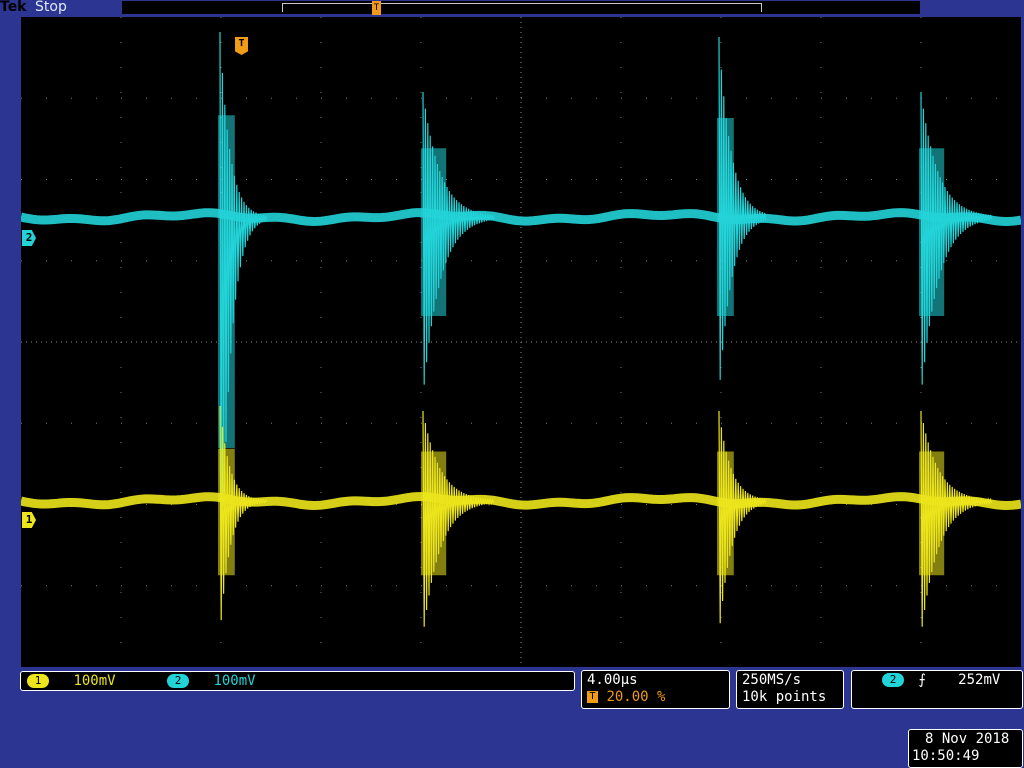  What do you see at coordinates (241, 46) in the screenshot?
I see `trigger-point-marker: T` at bounding box center [241, 46].